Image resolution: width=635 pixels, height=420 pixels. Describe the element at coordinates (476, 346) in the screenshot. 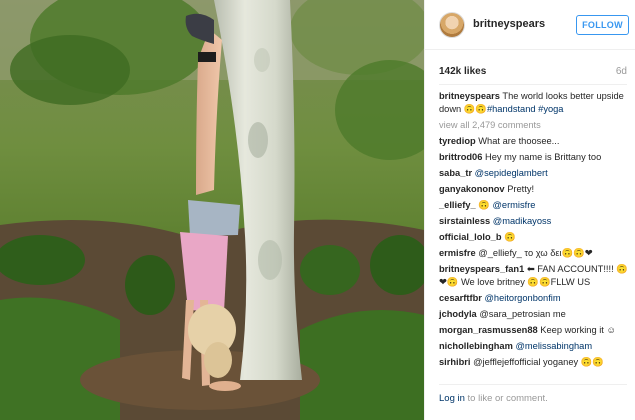

I see `comment-username: nichollebingham` at that location.